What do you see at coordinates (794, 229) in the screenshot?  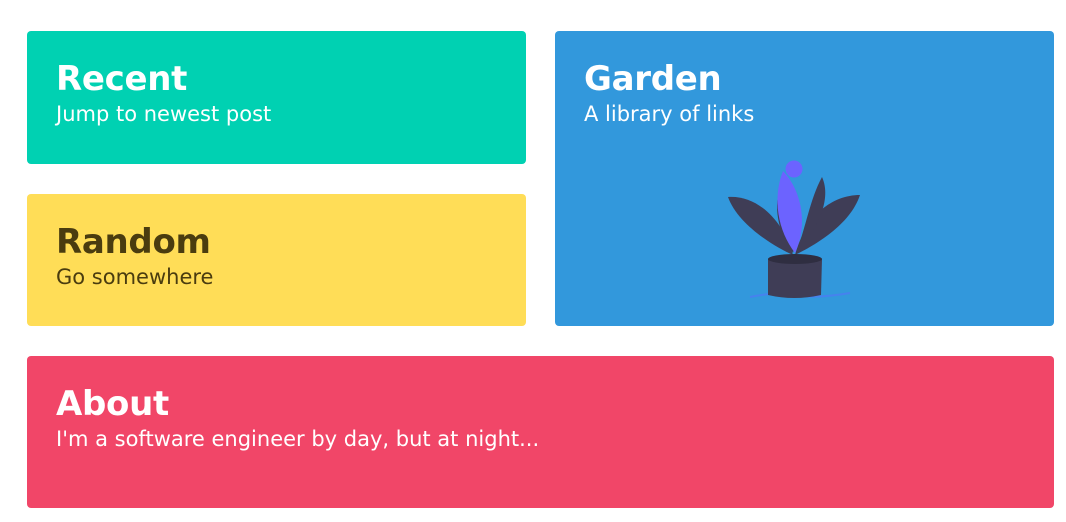 I see `potted-plant-illustration` at bounding box center [794, 229].